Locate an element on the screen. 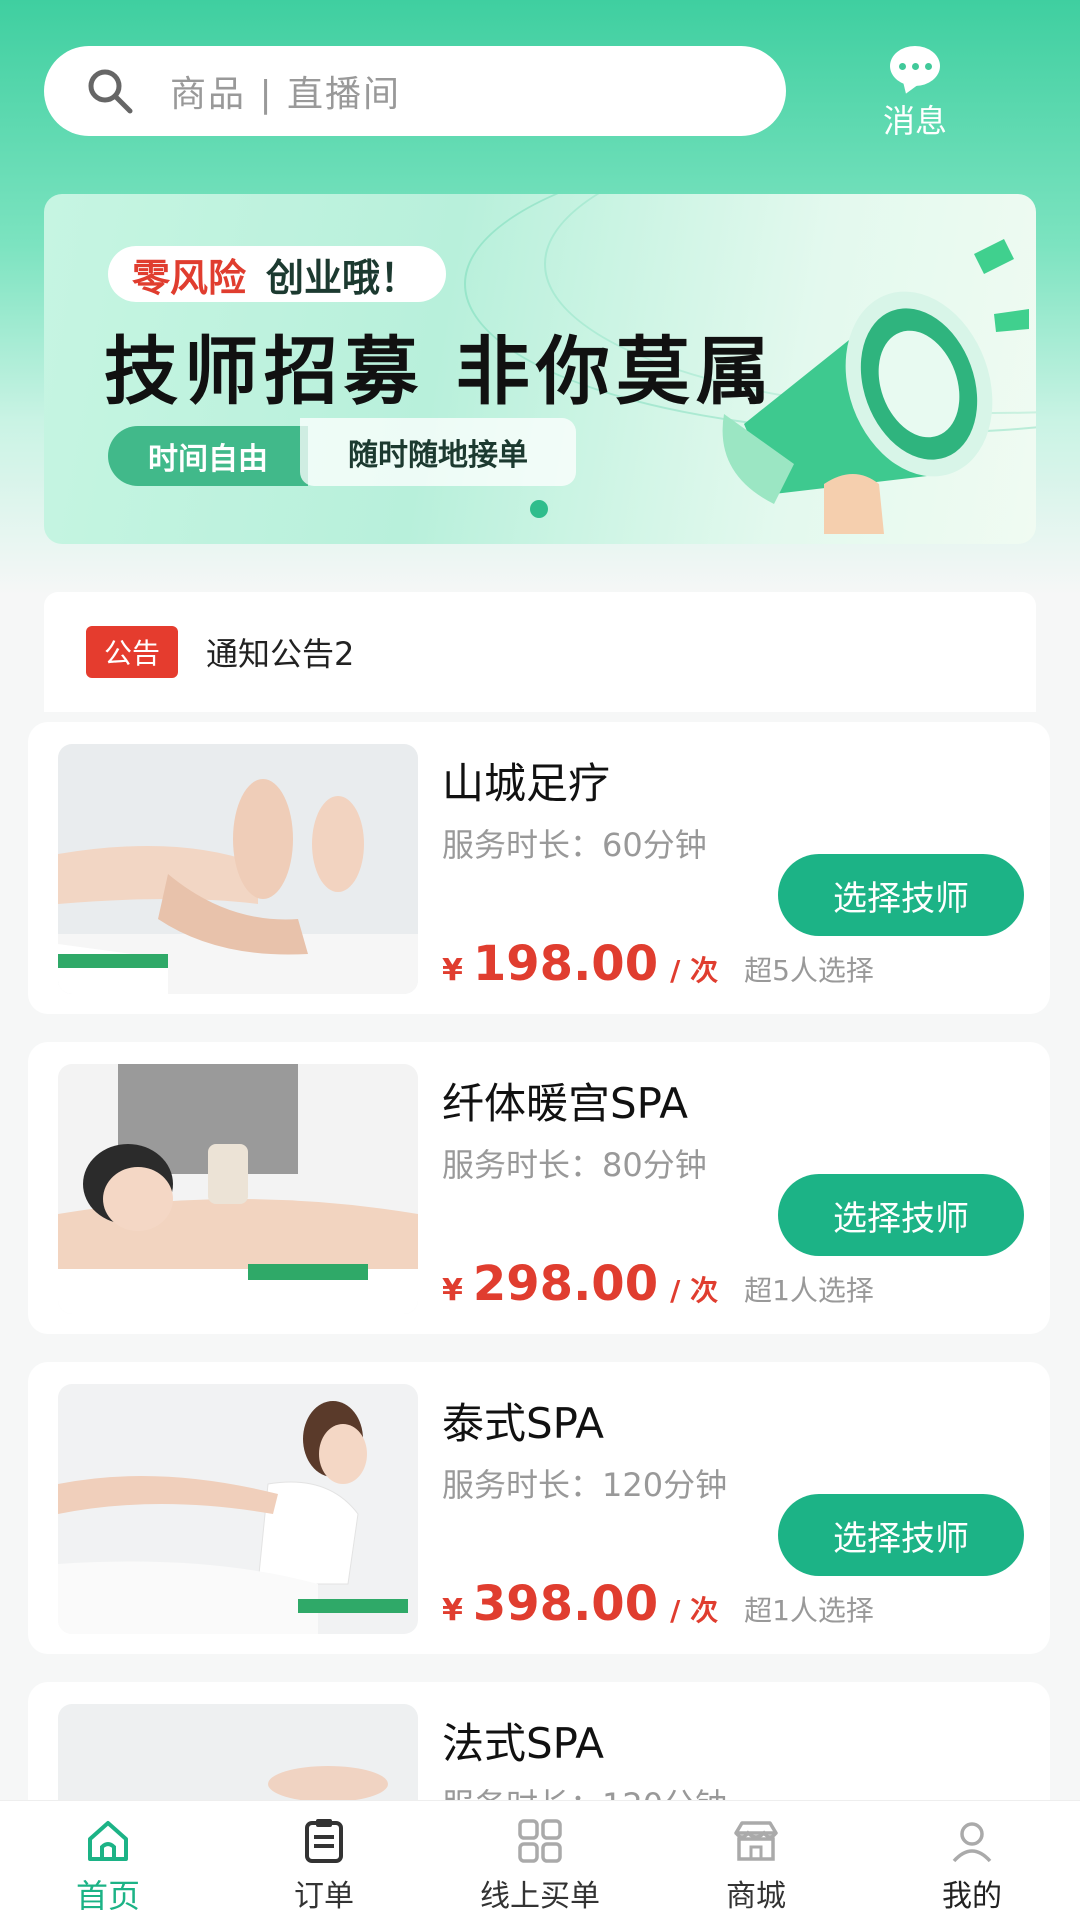  search-icon is located at coordinates (110, 91).